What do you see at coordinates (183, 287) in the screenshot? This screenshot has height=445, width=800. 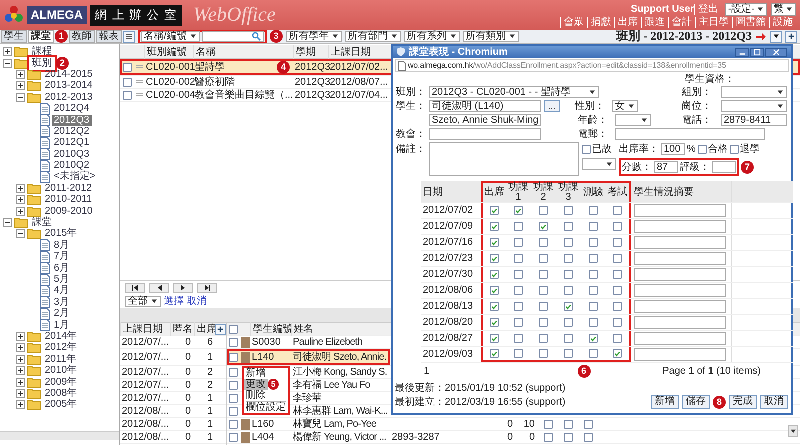 I see `next-page-button` at bounding box center [183, 287].